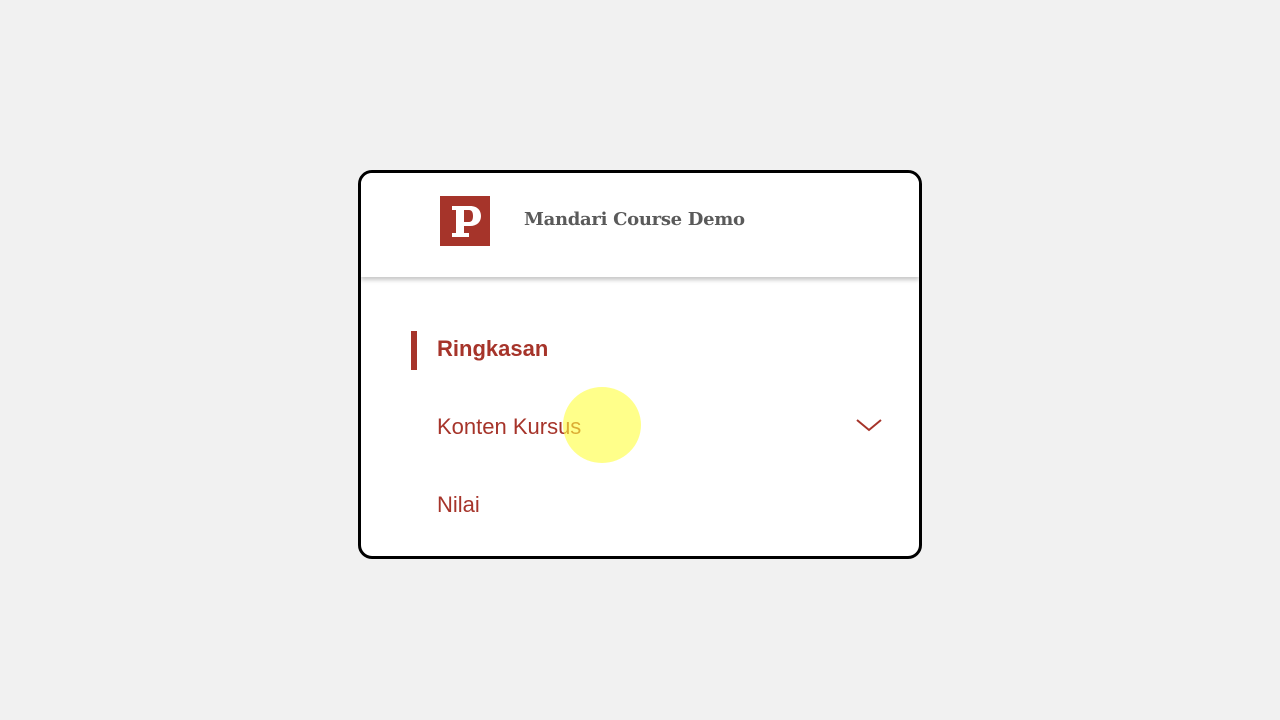 The width and height of the screenshot is (1280, 720). Describe the element at coordinates (634, 219) in the screenshot. I see `course-title: Mandari Course Demo` at that location.